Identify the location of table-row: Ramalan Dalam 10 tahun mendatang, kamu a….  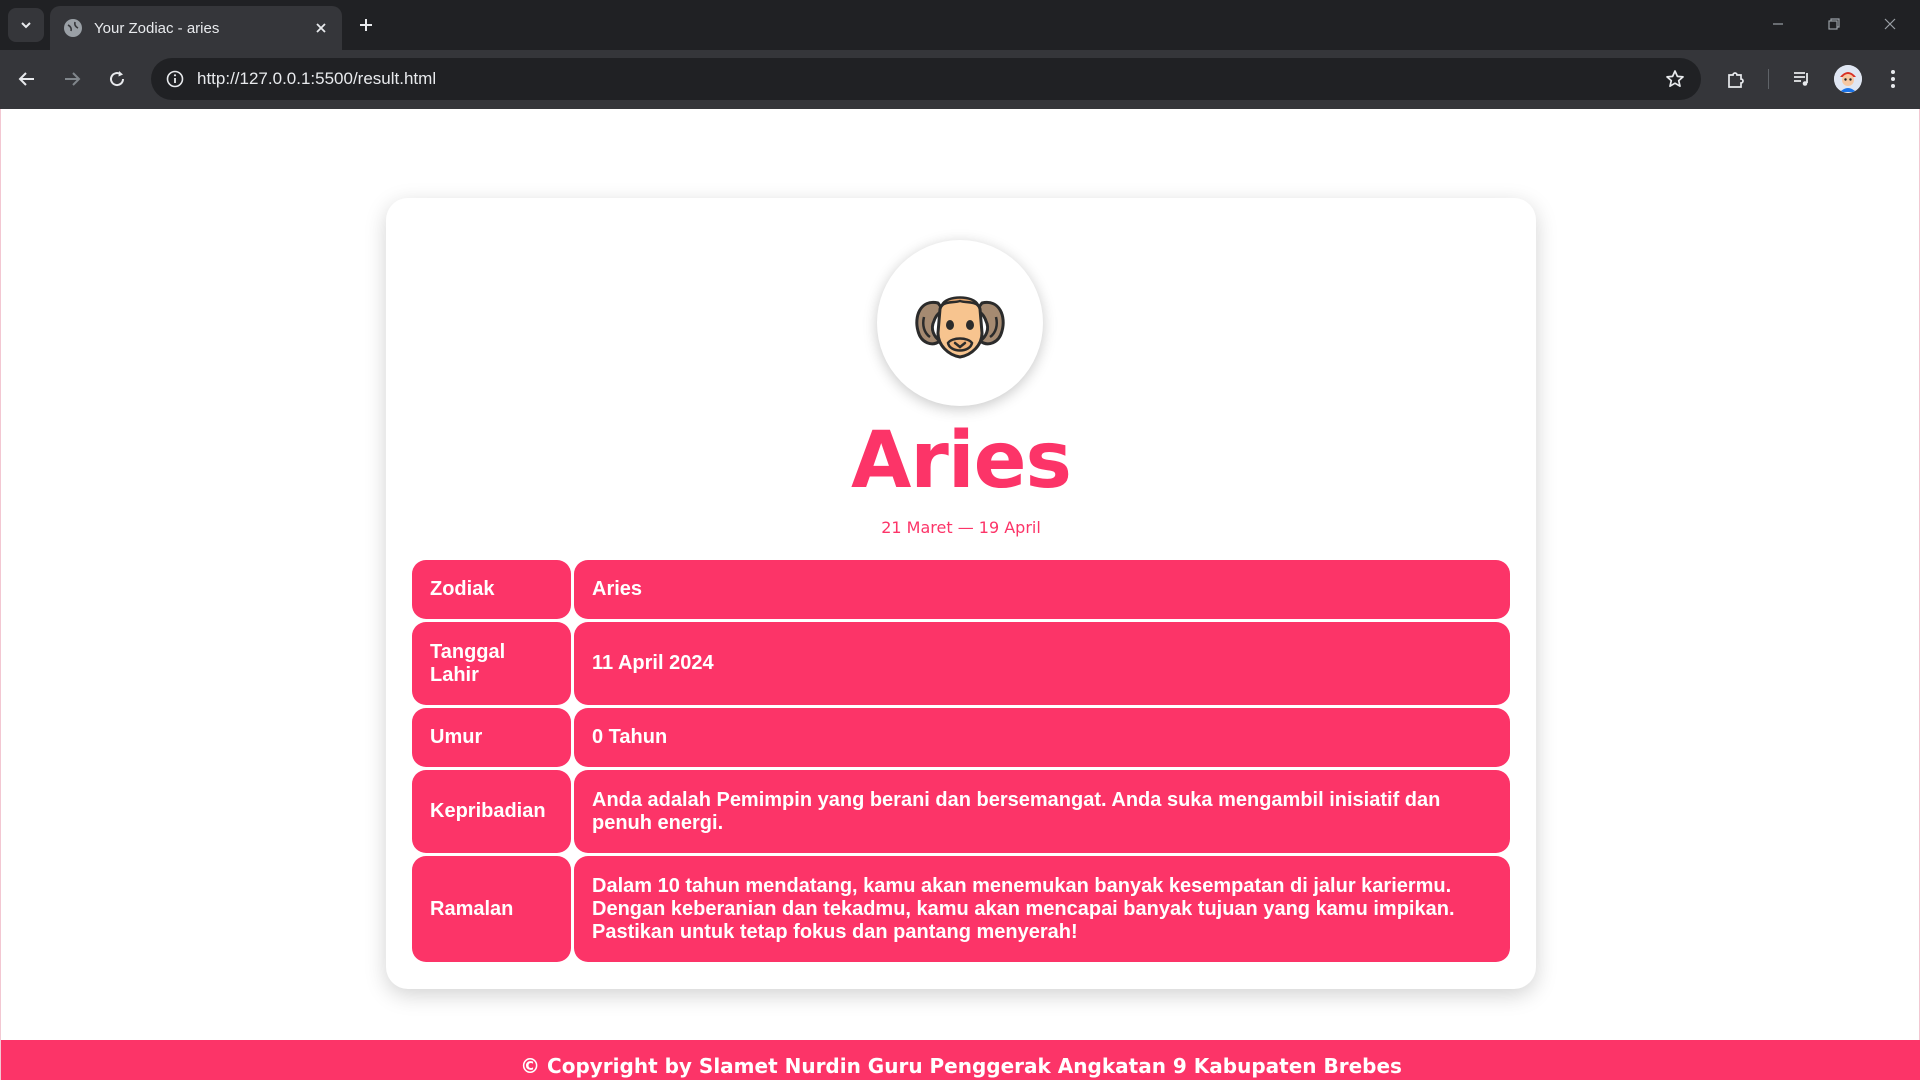
(961, 909).